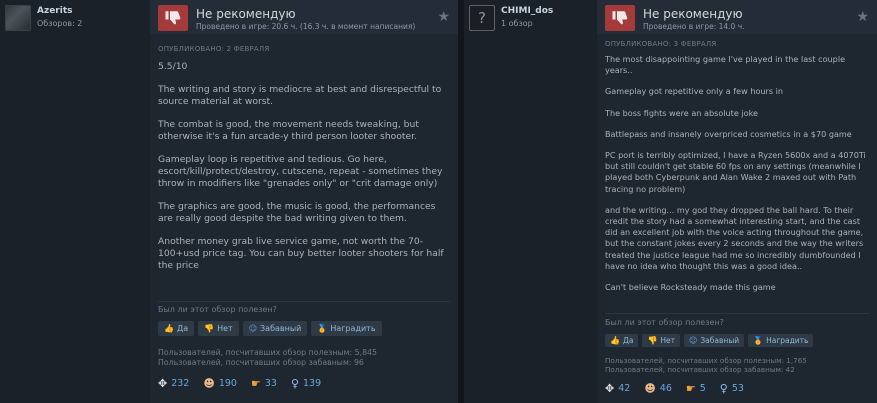 This screenshot has width=877, height=403. What do you see at coordinates (517, 23) in the screenshot?
I see `author-review-count: 1 обзор` at bounding box center [517, 23].